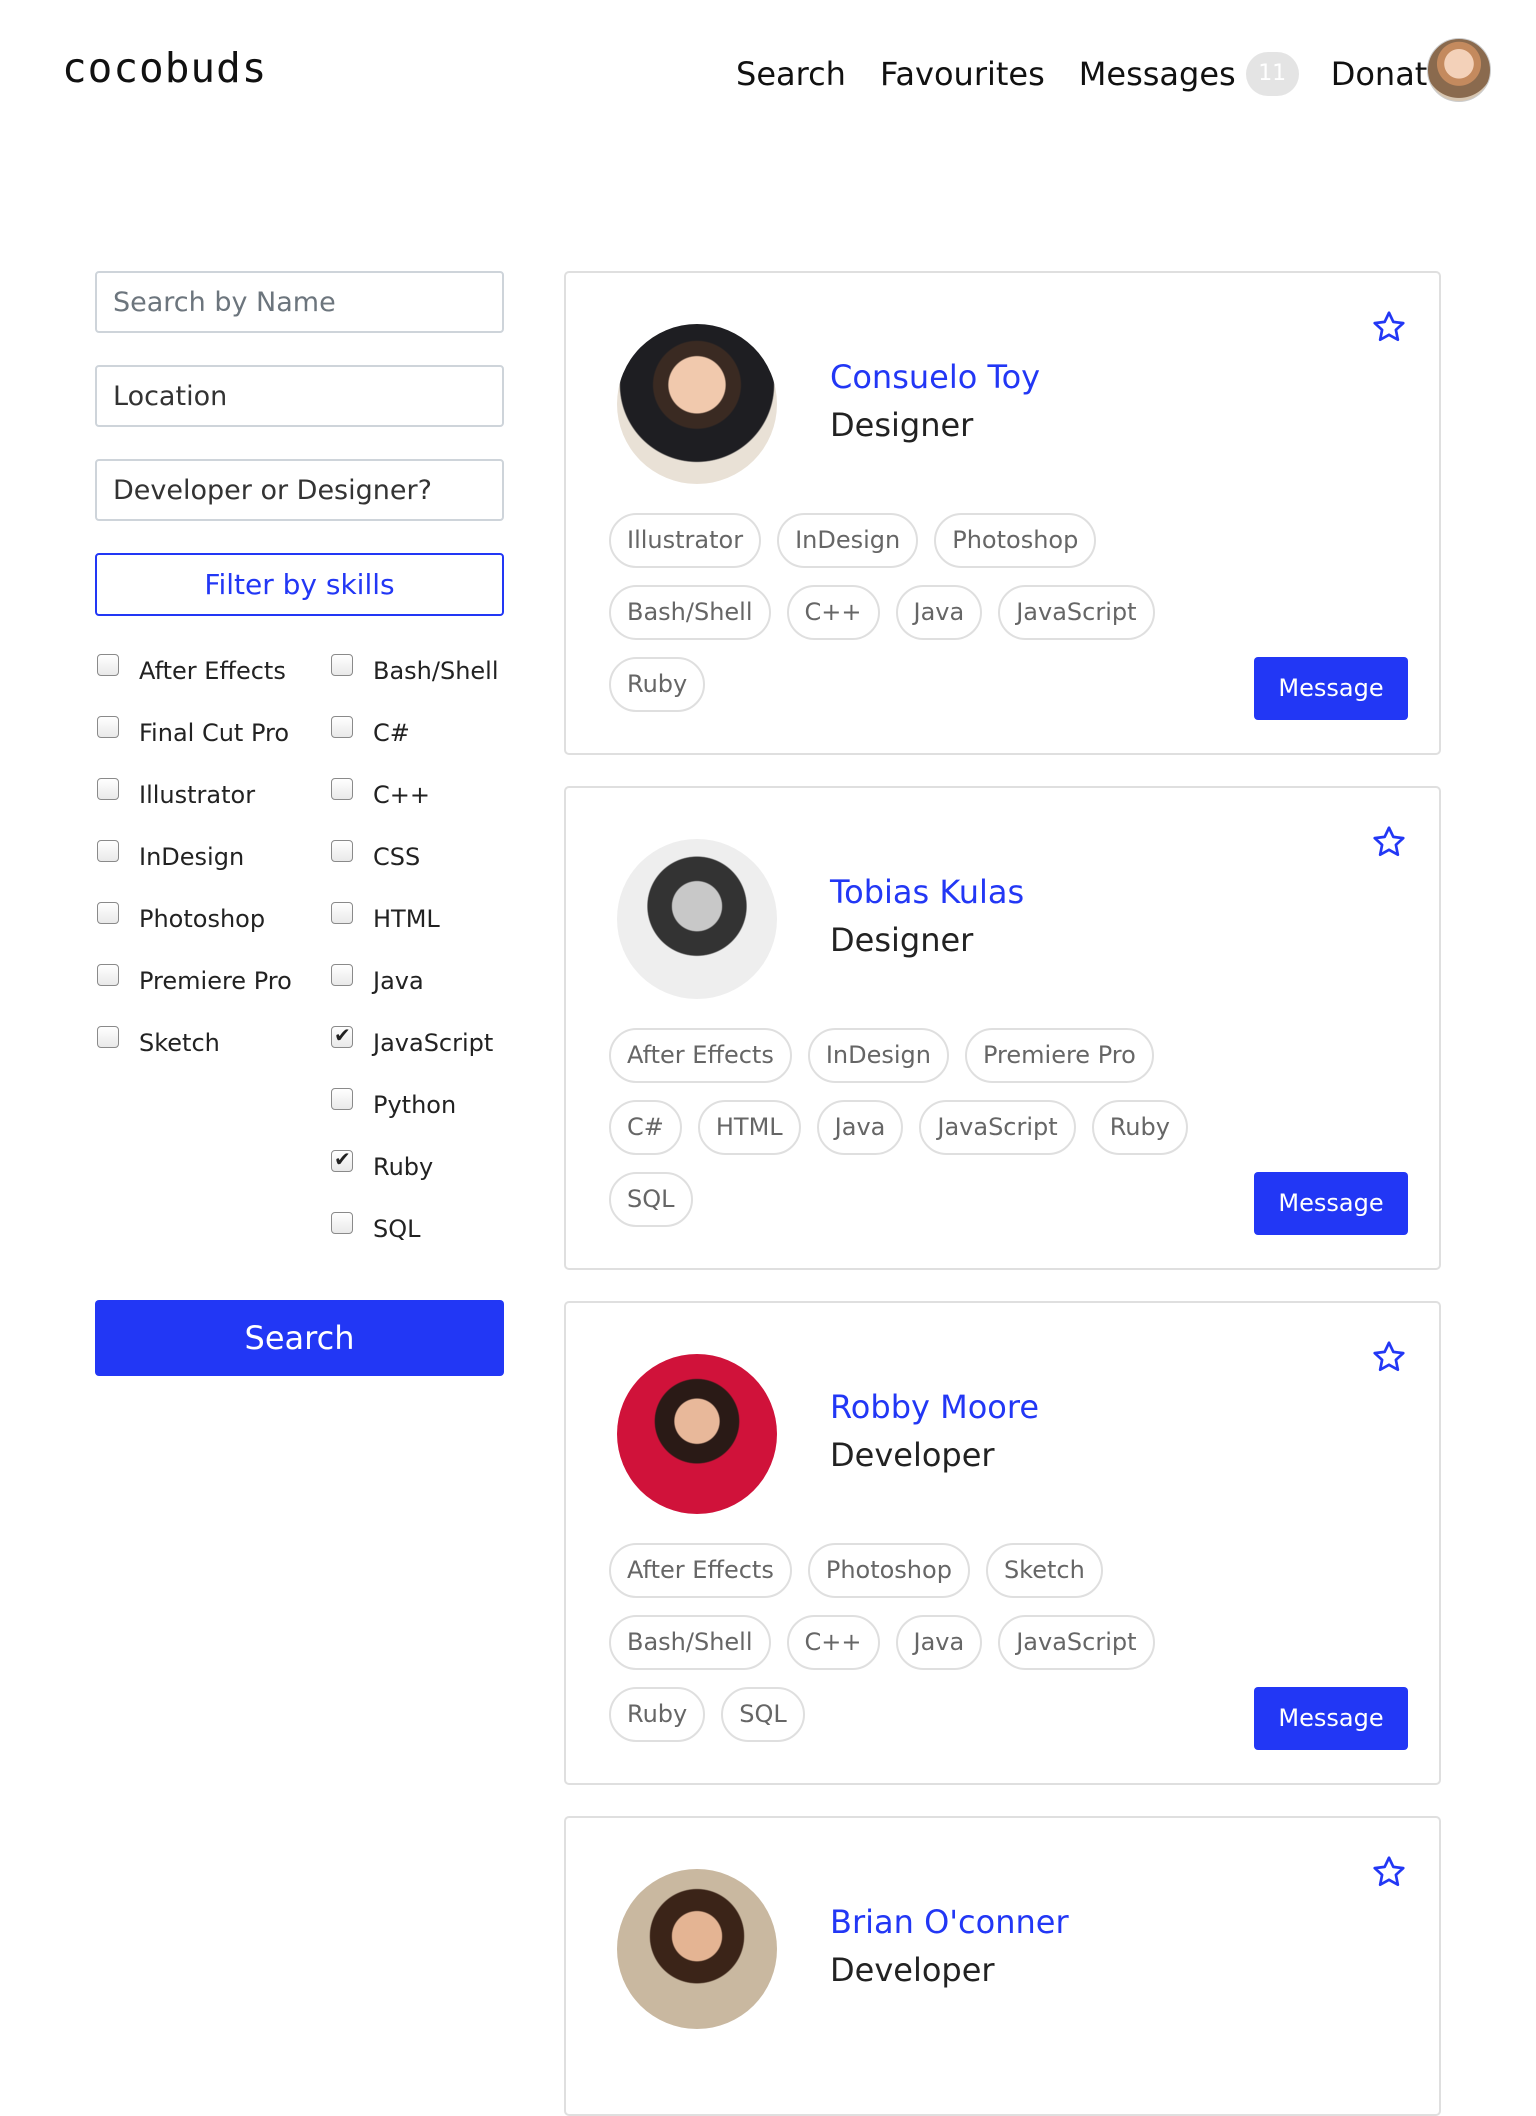 The height and width of the screenshot is (2116, 1536). I want to click on nav-search-link: Search, so click(791, 74).